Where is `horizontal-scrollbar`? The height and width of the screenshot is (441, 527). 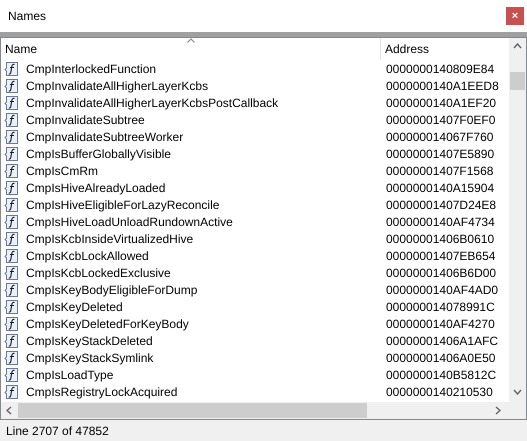 horizontal-scrollbar is located at coordinates (255, 410).